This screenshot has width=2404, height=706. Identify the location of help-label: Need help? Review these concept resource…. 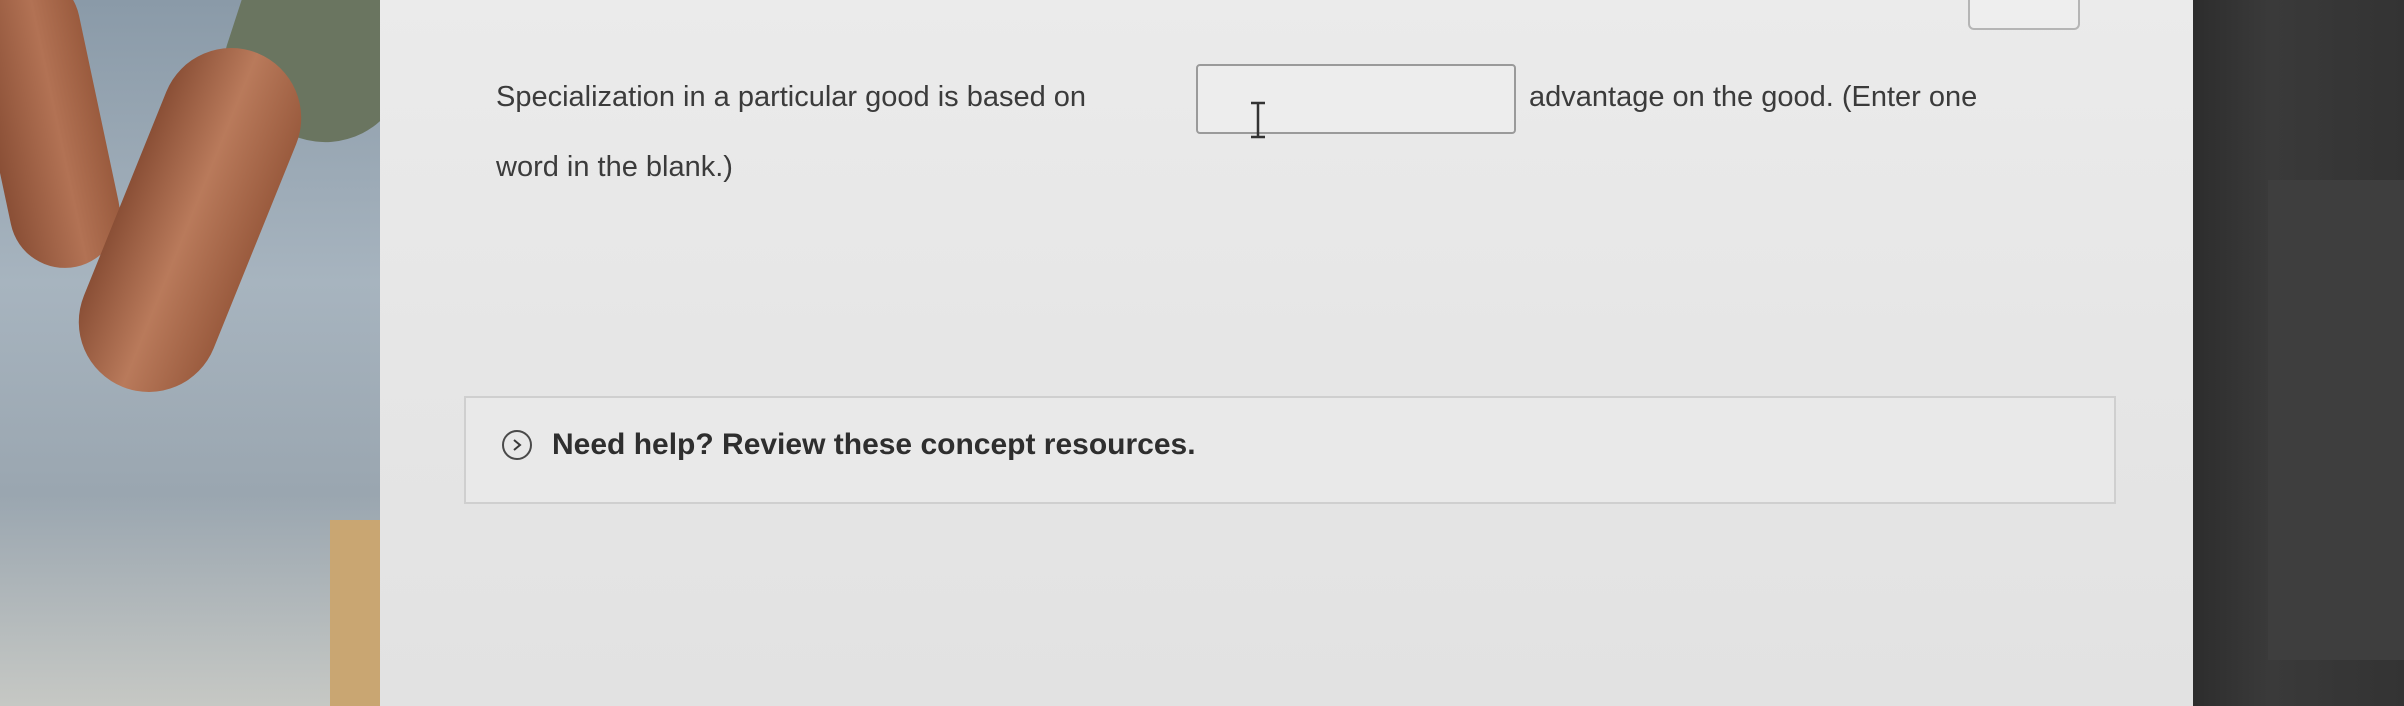
(874, 444).